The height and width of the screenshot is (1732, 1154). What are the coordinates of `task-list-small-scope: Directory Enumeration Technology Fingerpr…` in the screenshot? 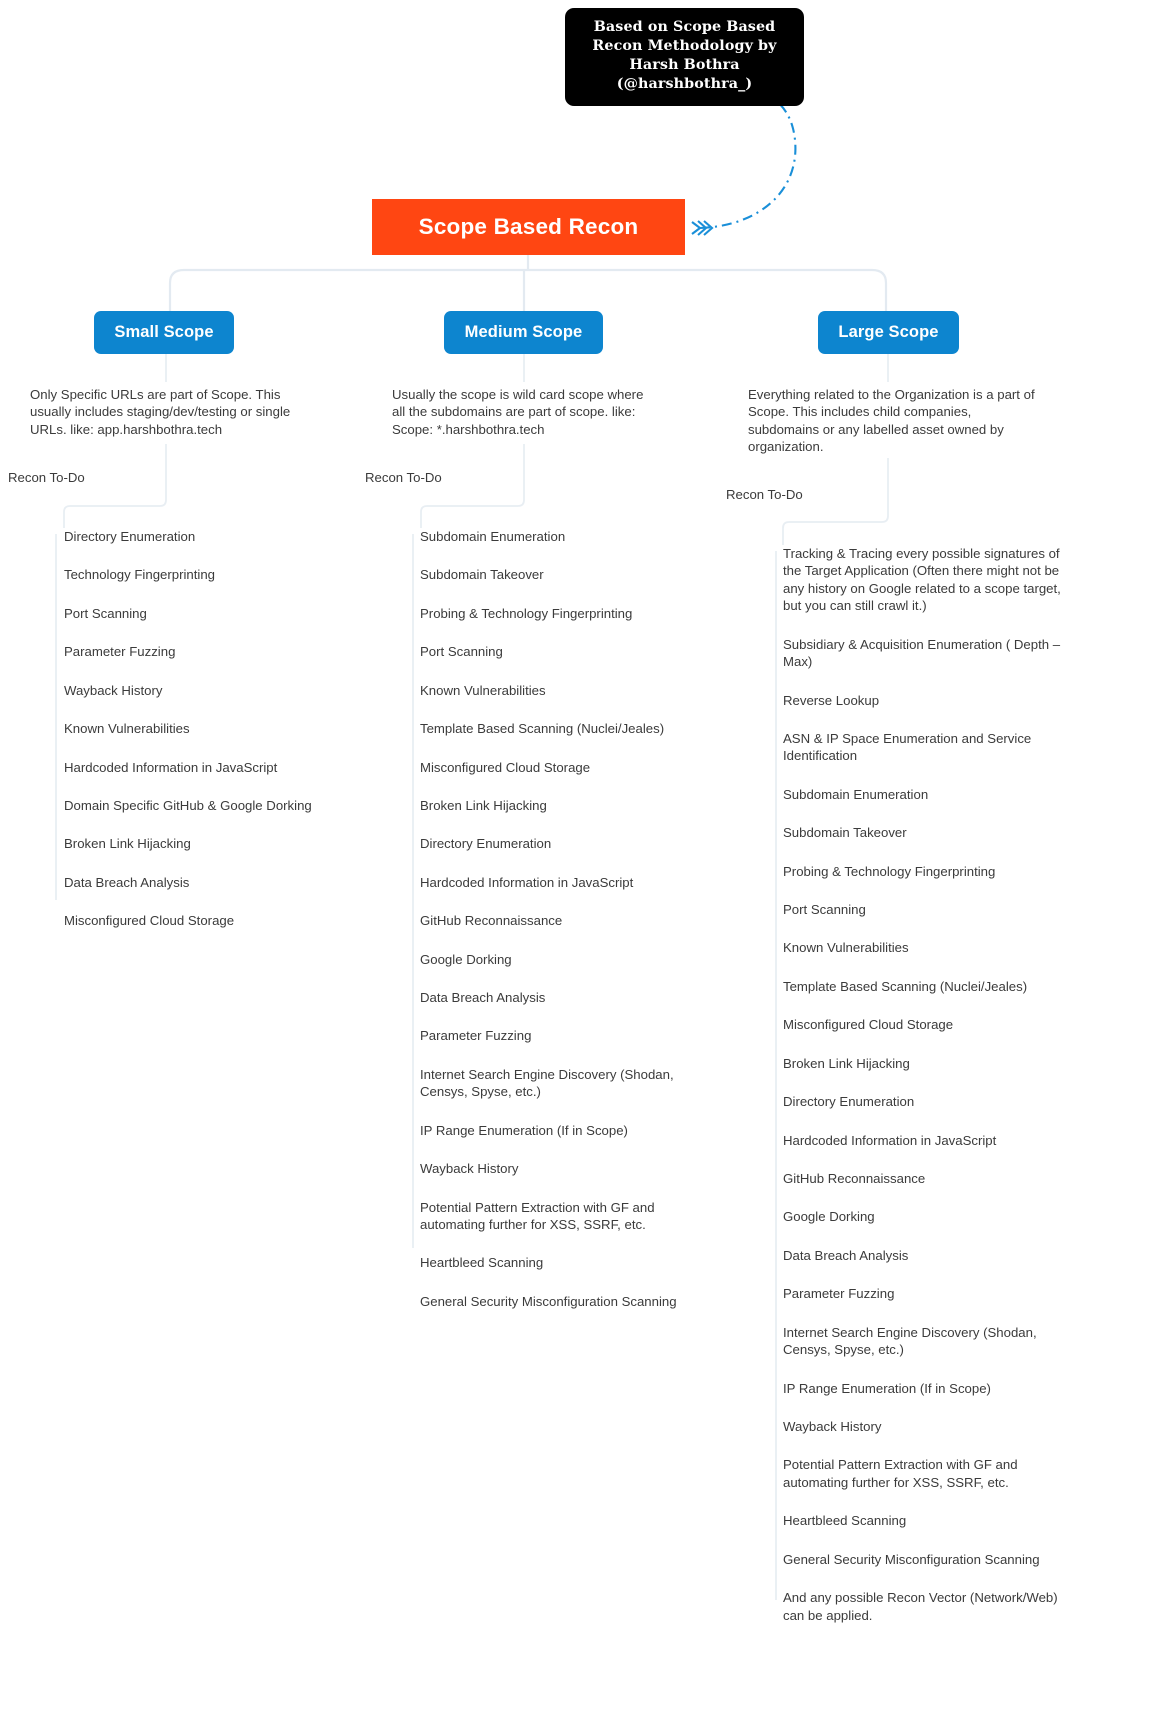 It's located at (209, 729).